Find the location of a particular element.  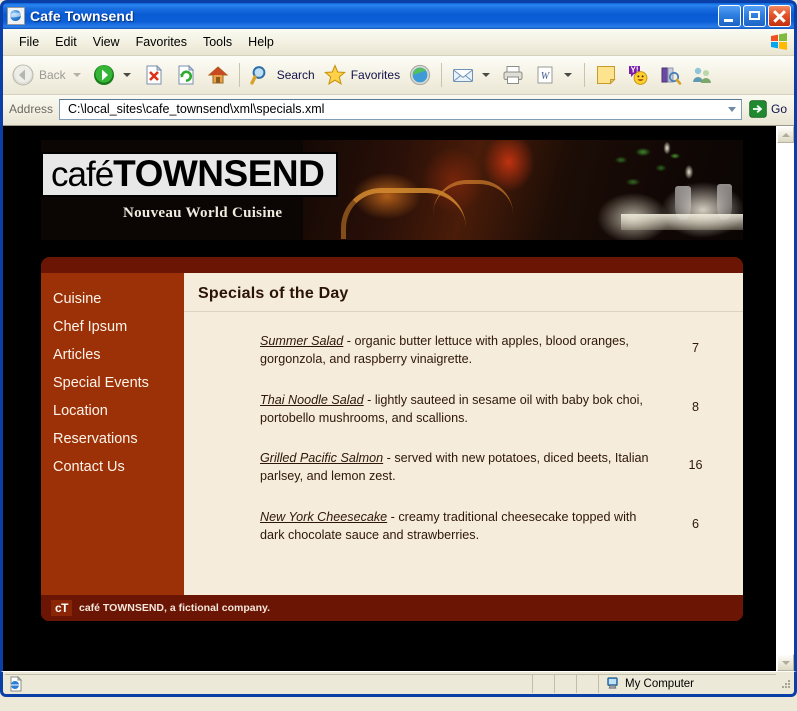

people-button is located at coordinates (702, 75).